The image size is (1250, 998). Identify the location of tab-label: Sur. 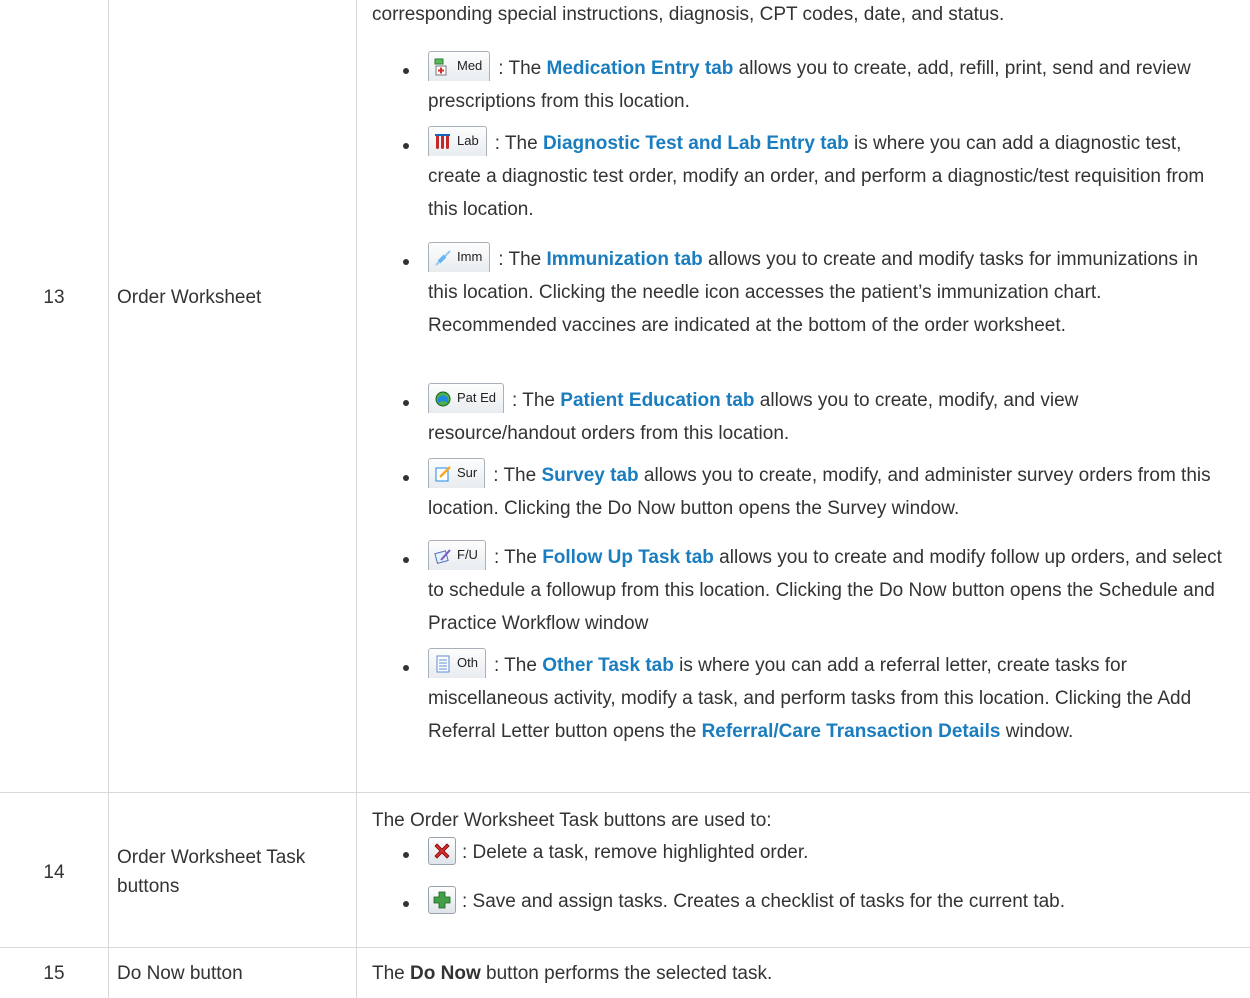
(467, 472).